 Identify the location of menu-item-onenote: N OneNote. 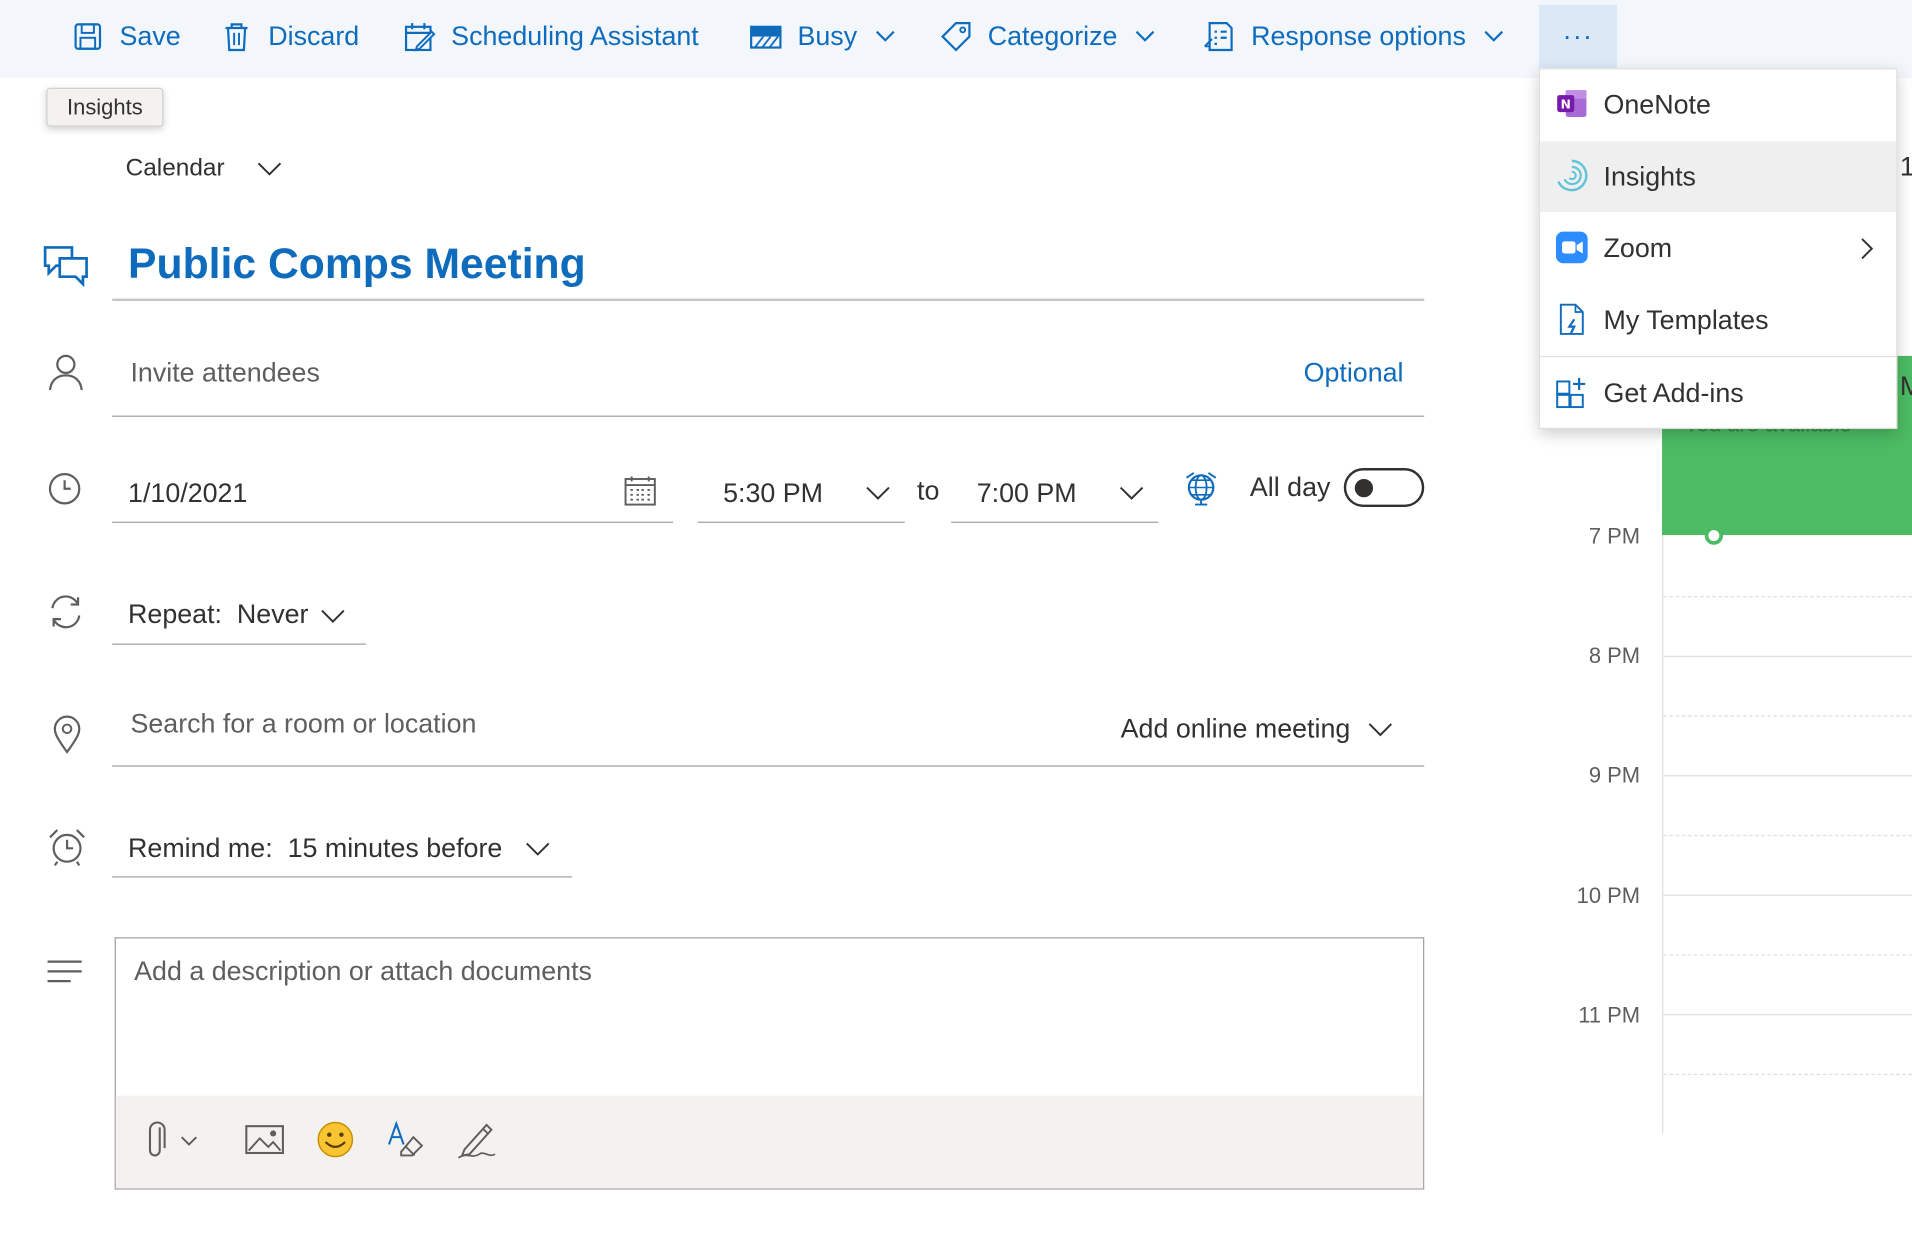
(1718, 104).